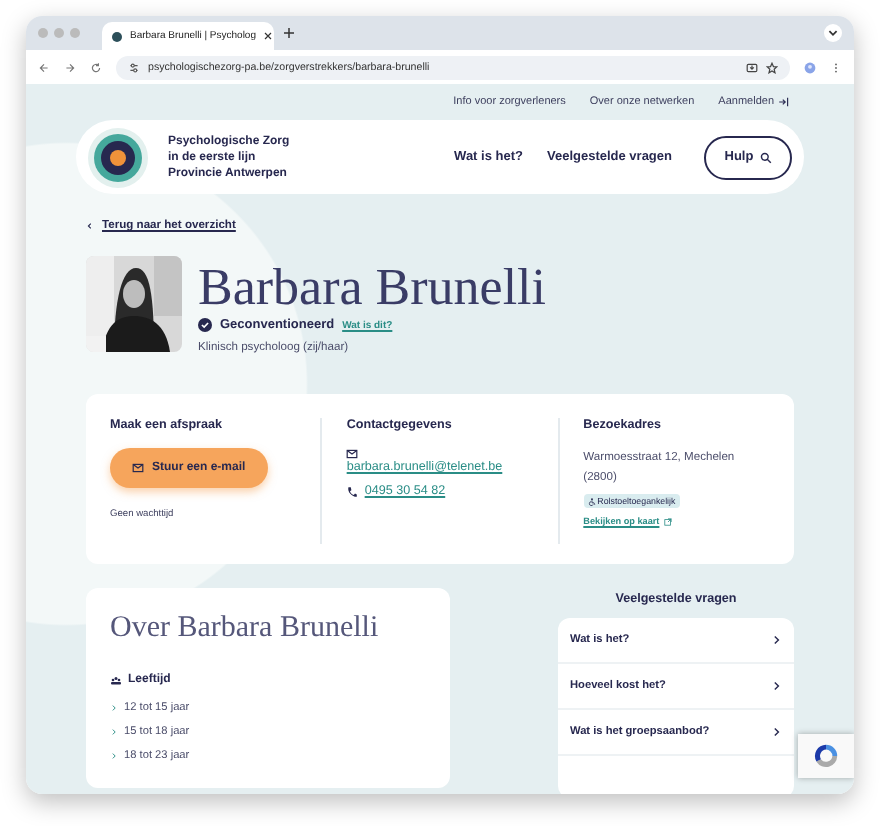 This screenshot has height=826, width=880. Describe the element at coordinates (116, 680) in the screenshot. I see `people-icon` at that location.